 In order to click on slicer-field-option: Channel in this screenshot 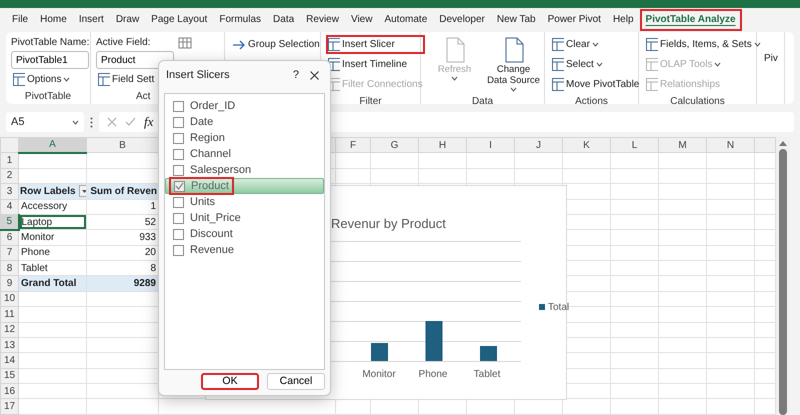, I will do `click(202, 154)`.